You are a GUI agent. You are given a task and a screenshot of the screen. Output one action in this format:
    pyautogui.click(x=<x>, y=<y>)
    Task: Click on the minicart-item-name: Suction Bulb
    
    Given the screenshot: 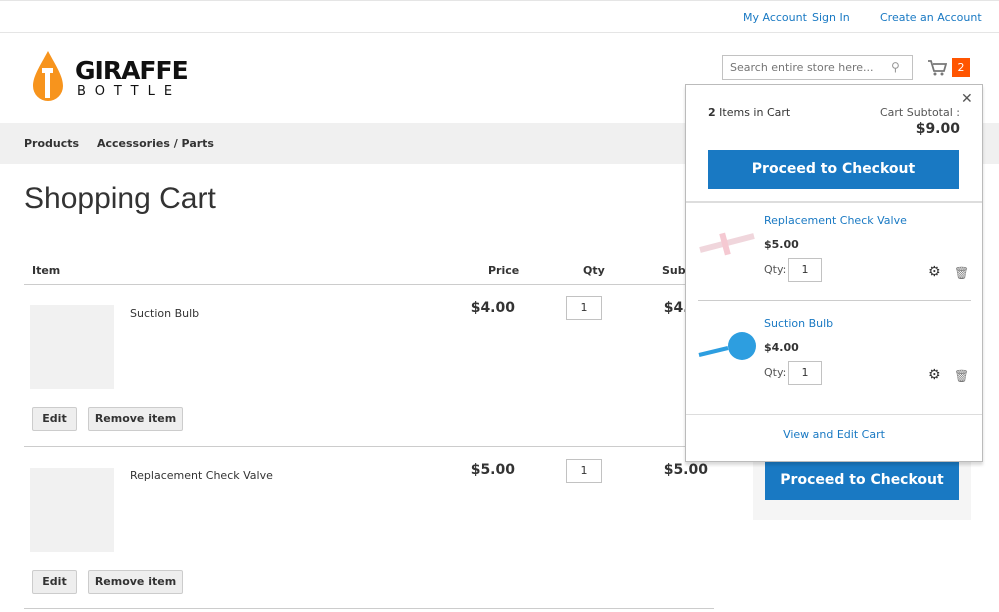 What is the action you would take?
    pyautogui.click(x=798, y=323)
    